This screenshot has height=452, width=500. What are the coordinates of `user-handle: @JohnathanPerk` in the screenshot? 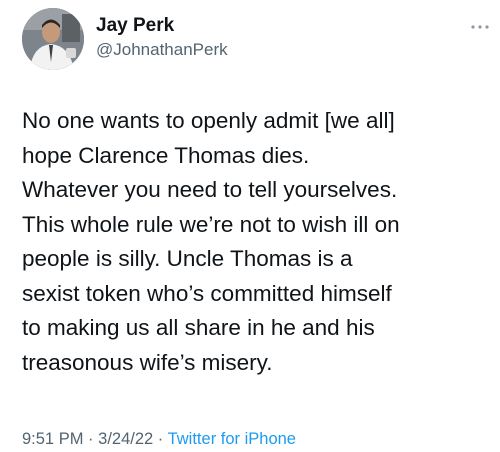 It's located at (162, 50).